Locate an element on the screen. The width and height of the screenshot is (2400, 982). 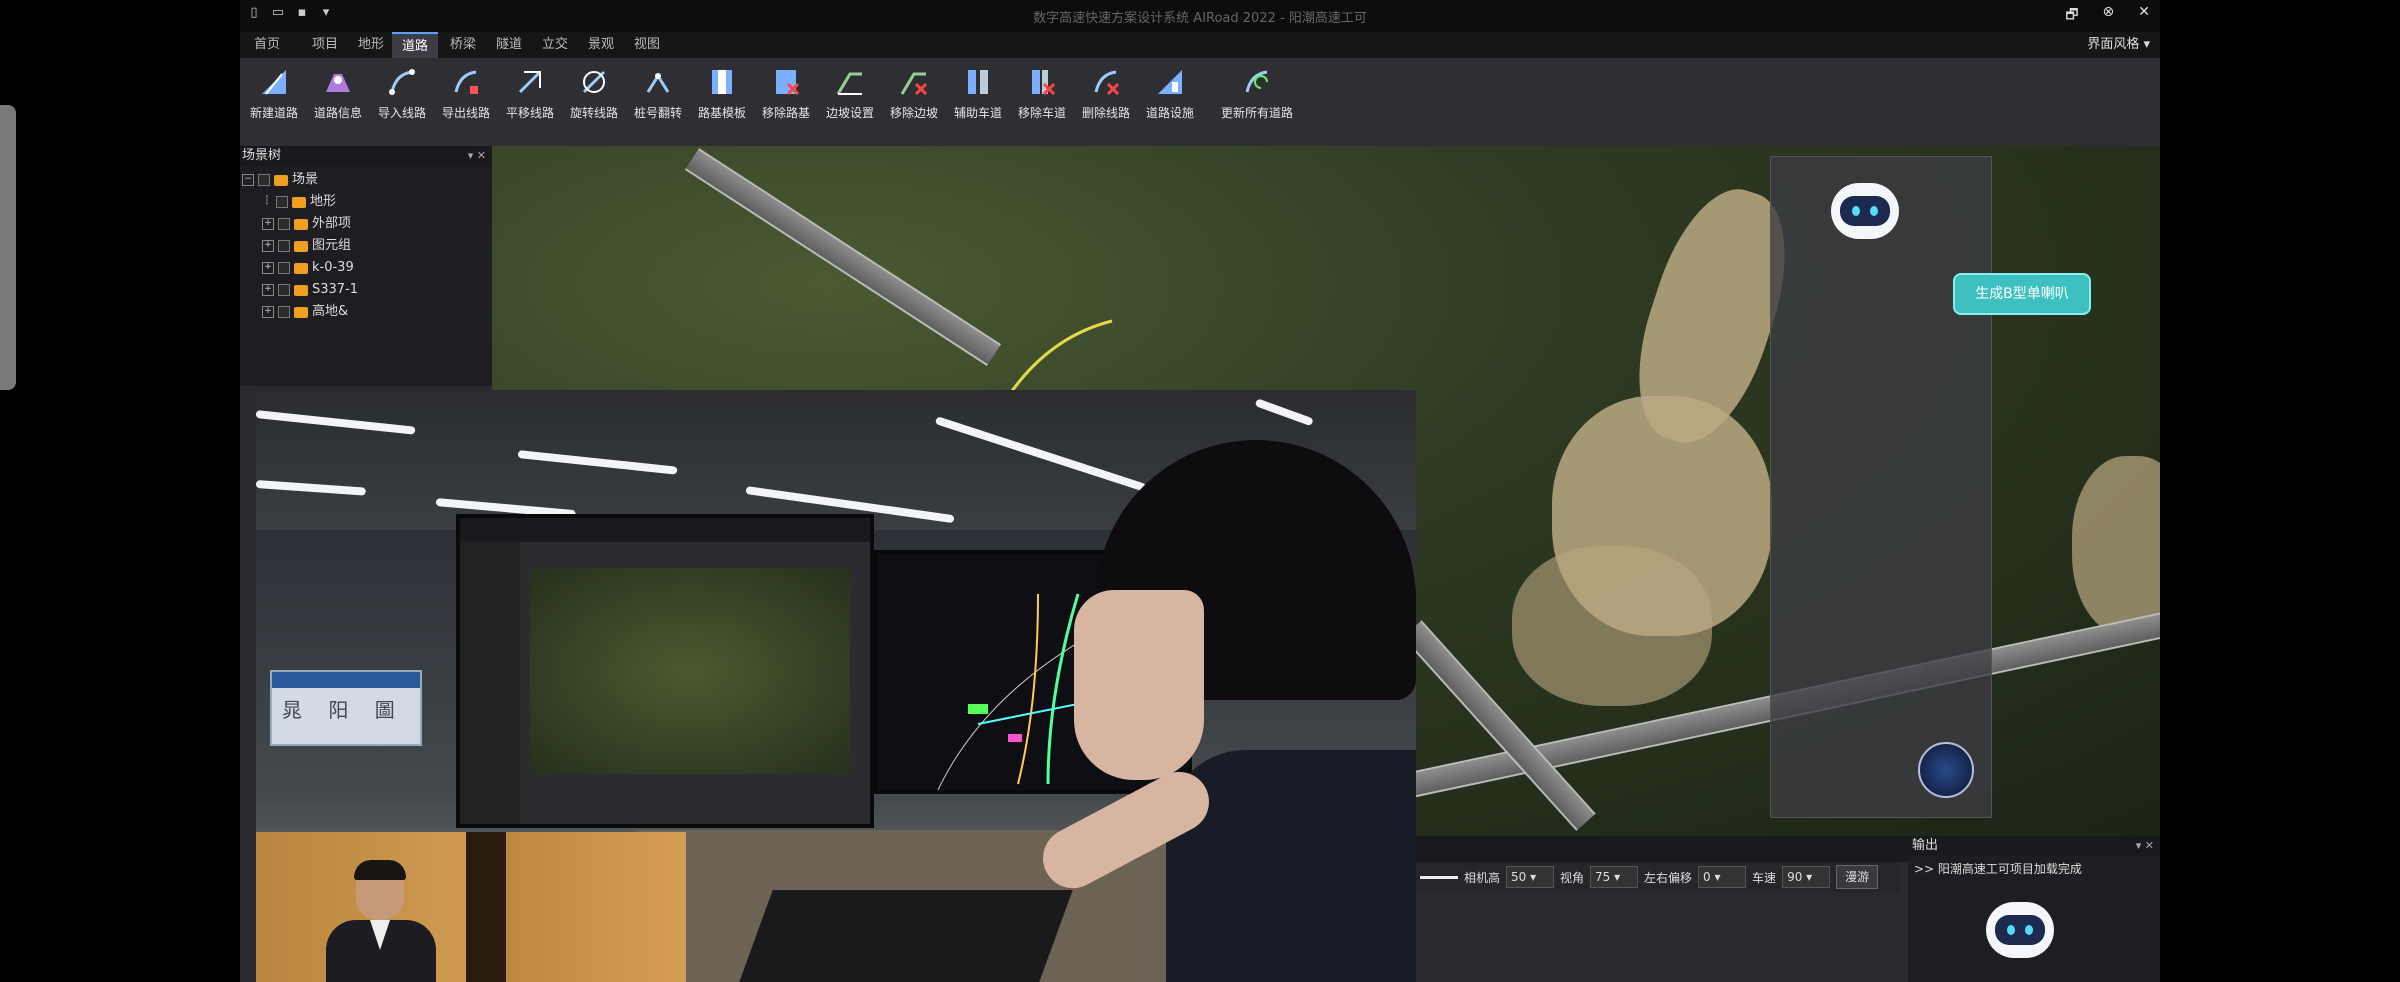
update-all-roads-button: 更新所有道路 is located at coordinates (1257, 93).